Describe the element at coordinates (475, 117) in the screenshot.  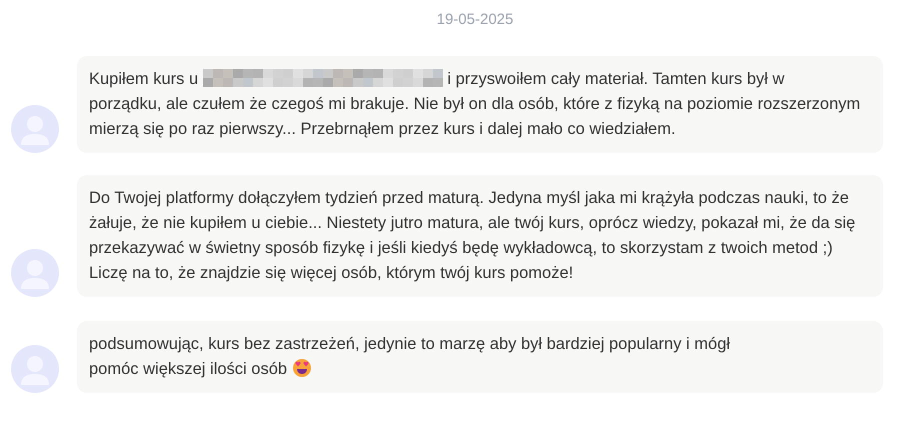
I see `message-text: porządku, ale czułem że czegoś mi brakuje. Nie był on dla osób, które z fizyką na poziomie rozszerzonym mierzą się po raz pierwszy... Przebrnąłem przez kurs i dalej mało co wiedziałem.` at that location.